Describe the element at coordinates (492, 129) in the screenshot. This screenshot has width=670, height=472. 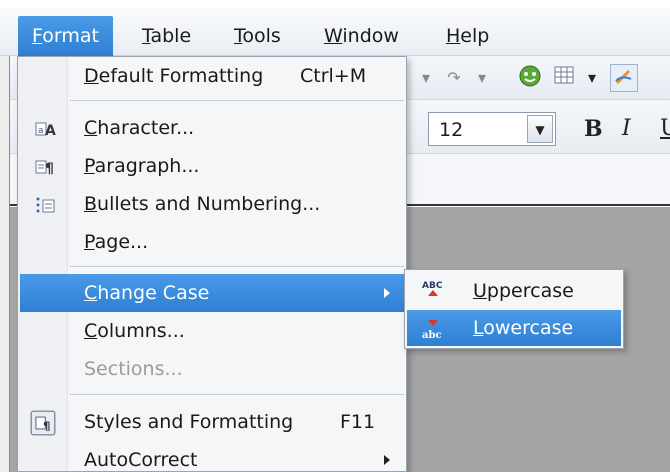
I see `font-size-combobox: 12 ▼` at that location.